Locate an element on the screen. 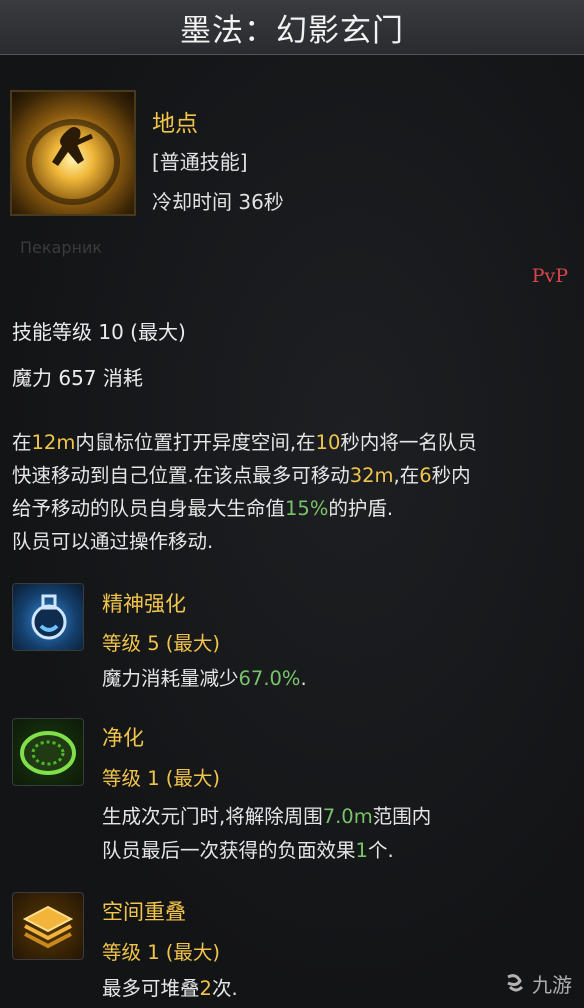 The width and height of the screenshot is (584, 1008). tripod-name: 精神强化 is located at coordinates (144, 604).